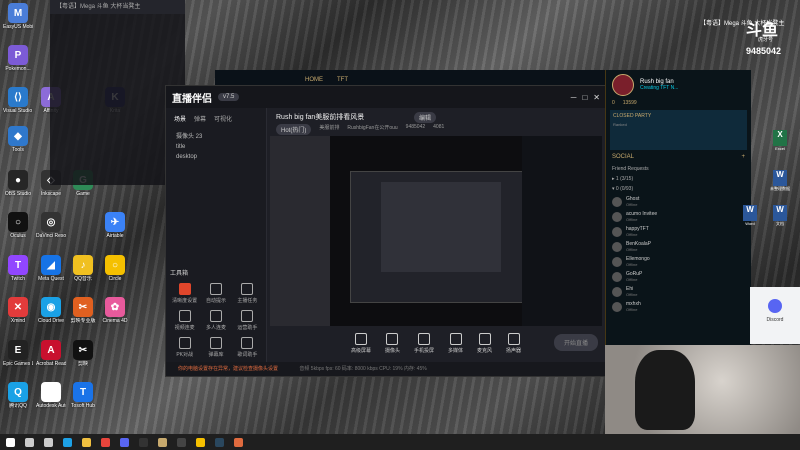 The image size is (800, 450). Describe the element at coordinates (678, 291) in the screenshot. I see `friend-item: Ehi Offline` at that location.